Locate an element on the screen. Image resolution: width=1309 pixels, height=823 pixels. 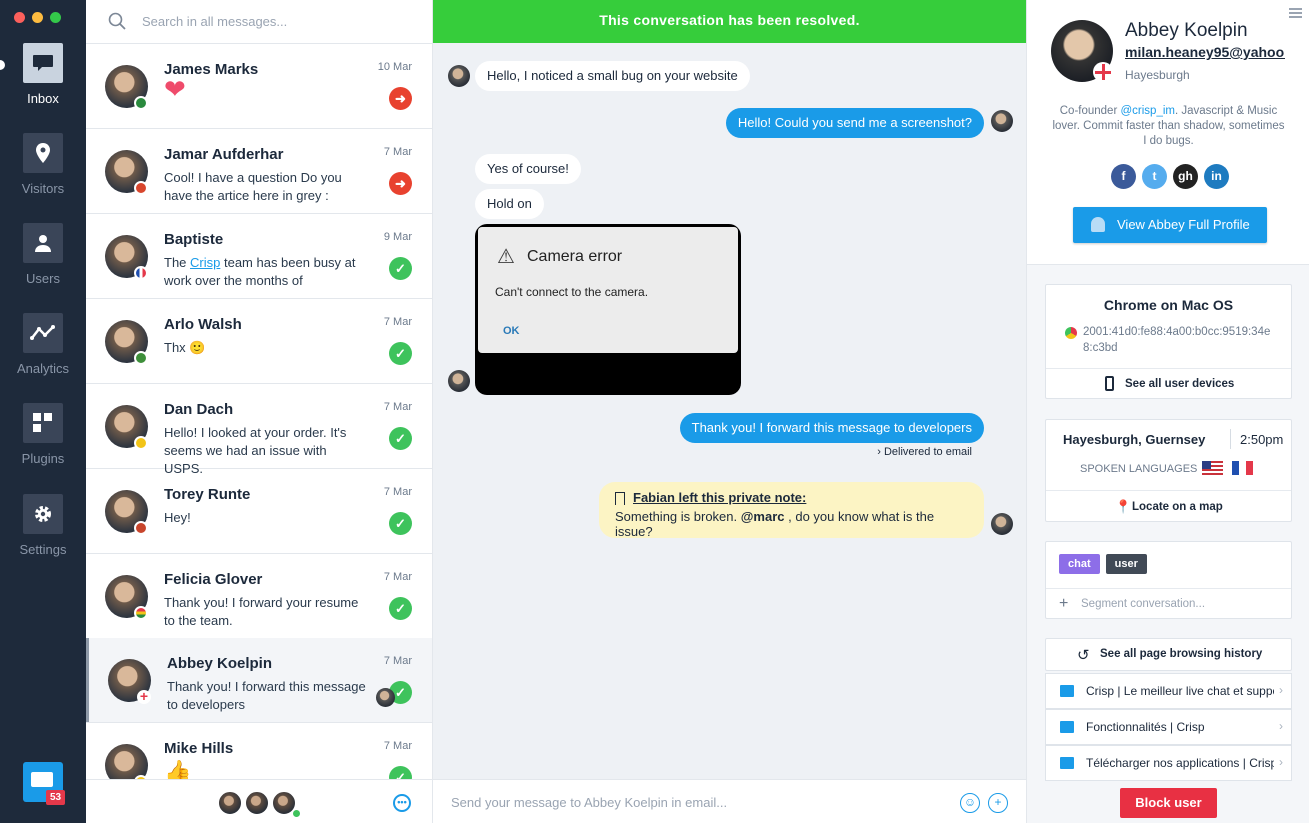
nav-item-plugins: Plugins is located at coordinates (43, 434).